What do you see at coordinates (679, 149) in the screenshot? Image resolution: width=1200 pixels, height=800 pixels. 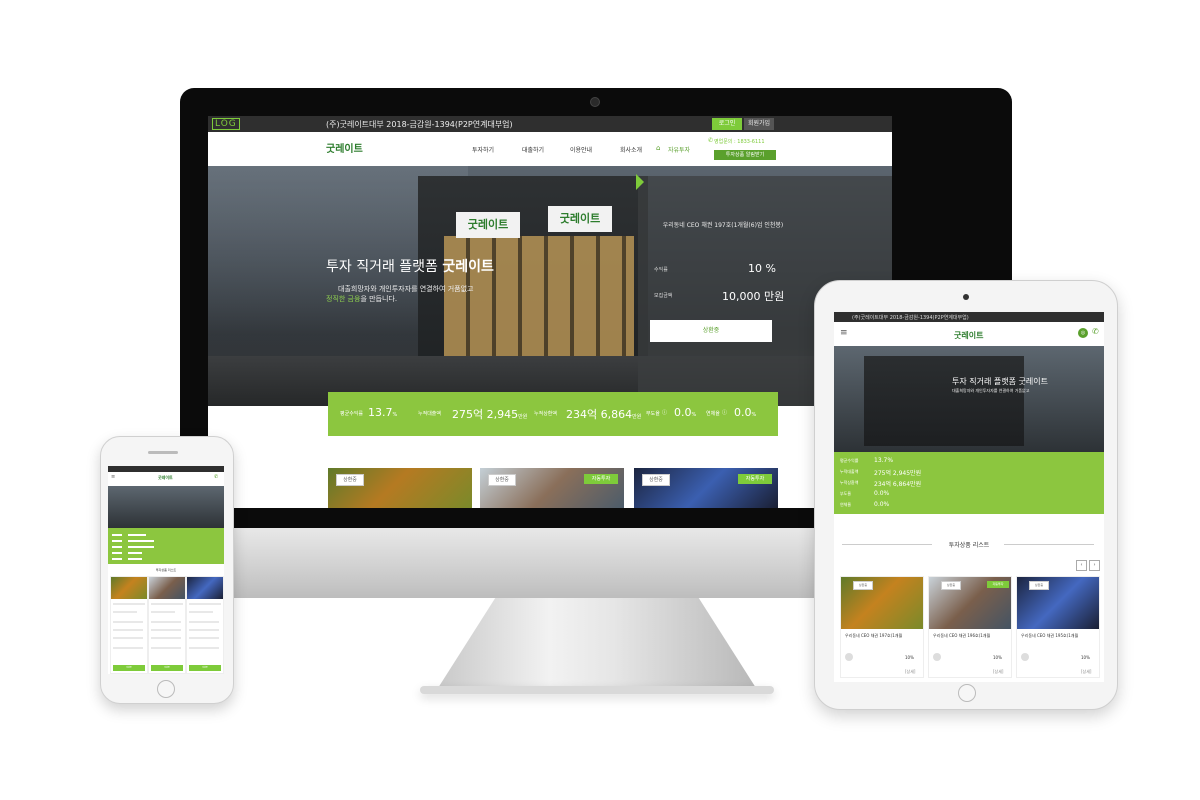 I see `nav-free-invest: 자유투자` at bounding box center [679, 149].